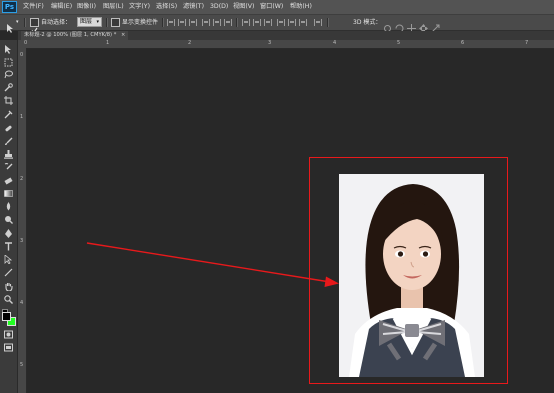 This screenshot has width=554, height=393. Describe the element at coordinates (212, 264) in the screenshot. I see `annotation-arrow` at that location.